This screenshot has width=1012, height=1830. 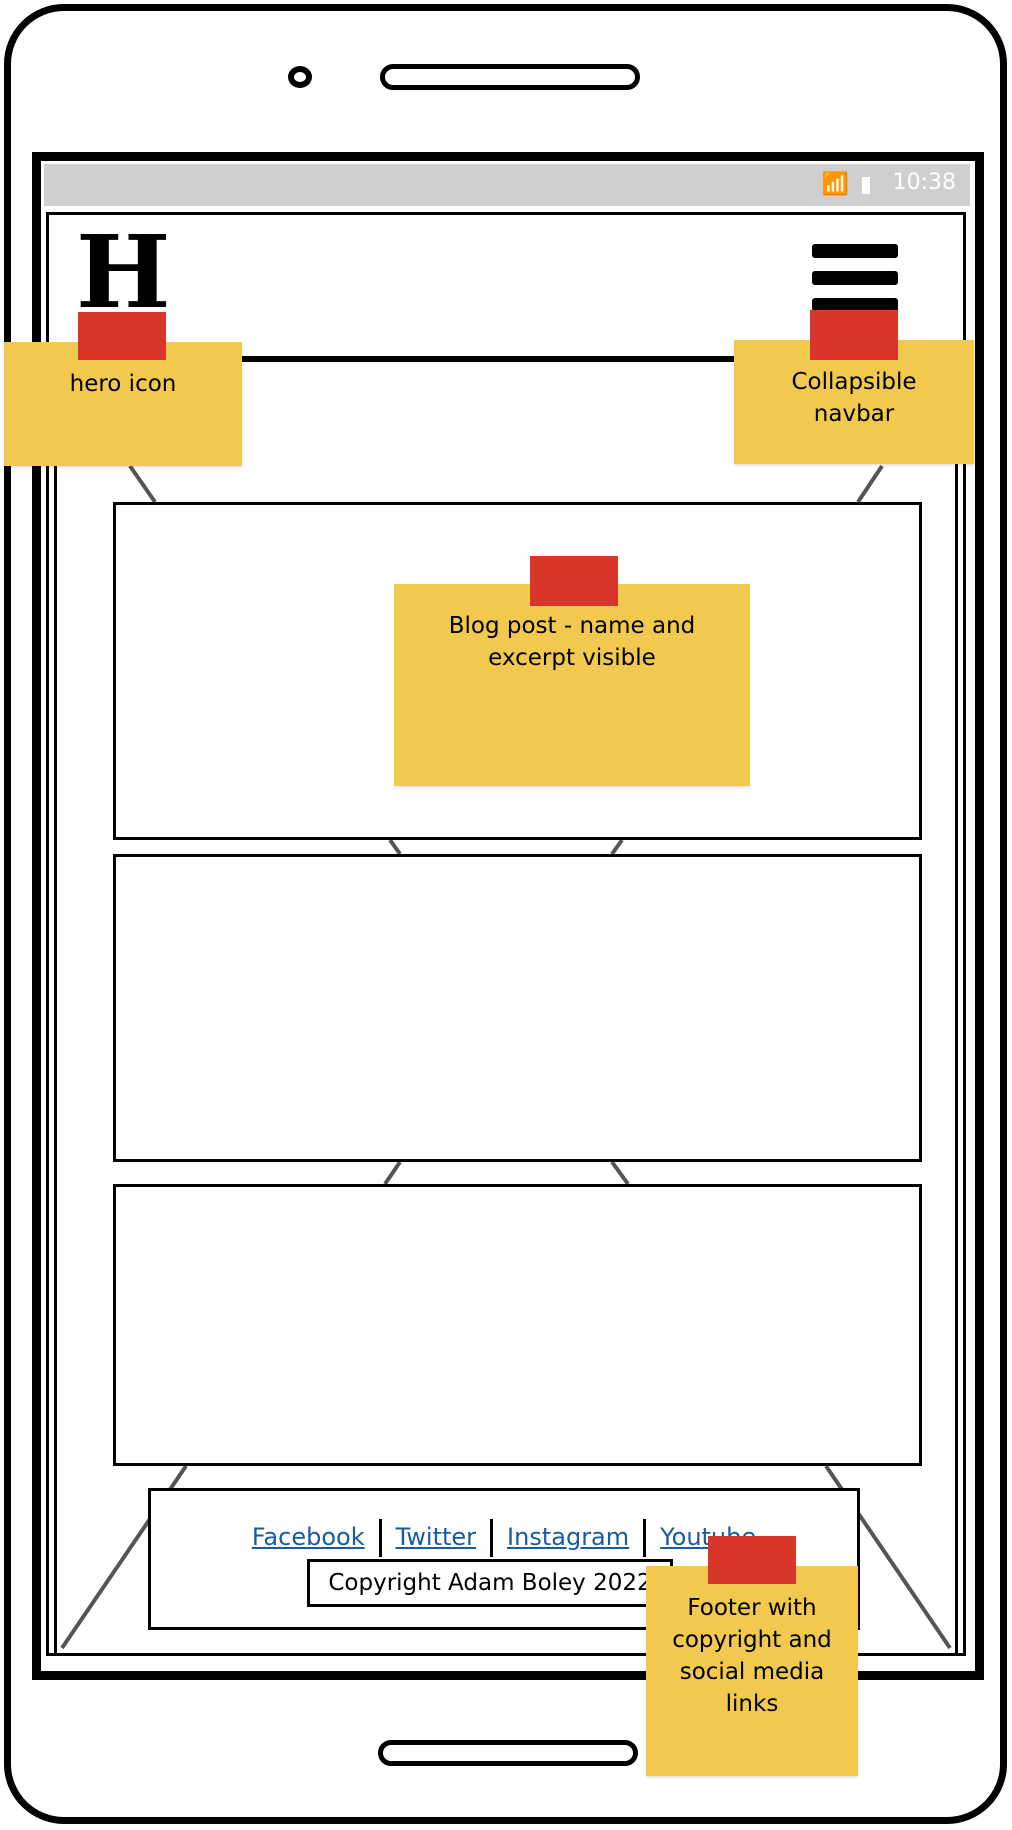 I want to click on note-text: copyright and, so click(x=752, y=1640).